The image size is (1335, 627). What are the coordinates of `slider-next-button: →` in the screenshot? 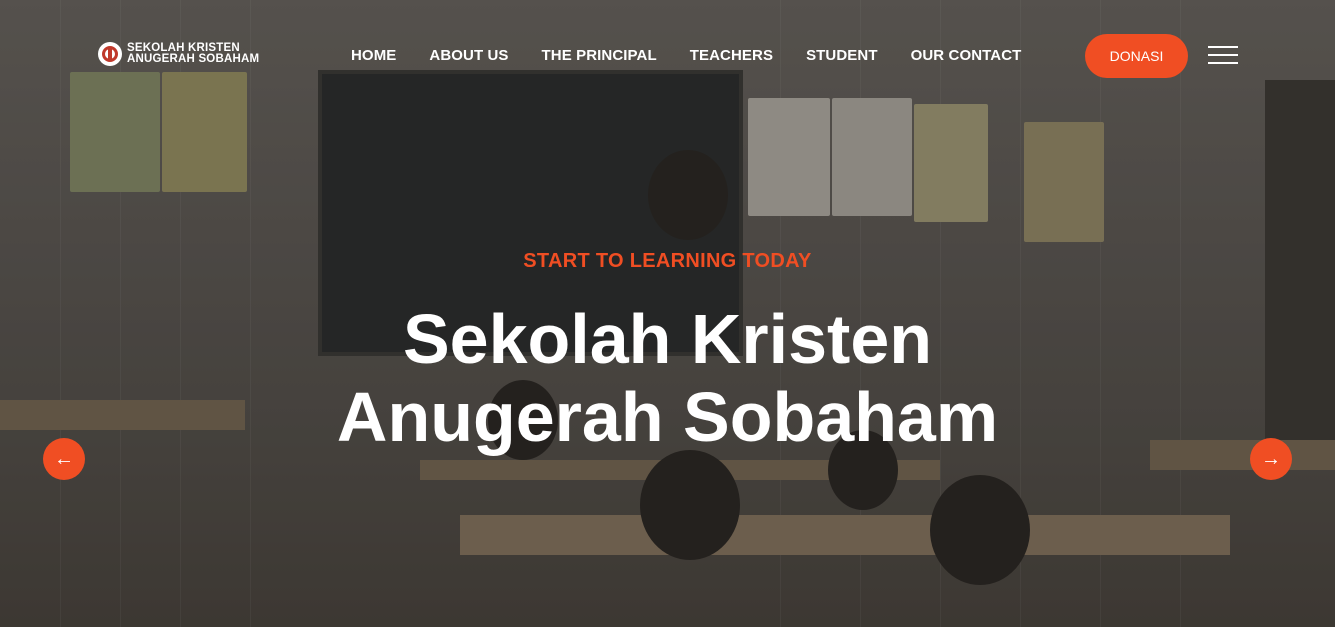 It's located at (1271, 459).